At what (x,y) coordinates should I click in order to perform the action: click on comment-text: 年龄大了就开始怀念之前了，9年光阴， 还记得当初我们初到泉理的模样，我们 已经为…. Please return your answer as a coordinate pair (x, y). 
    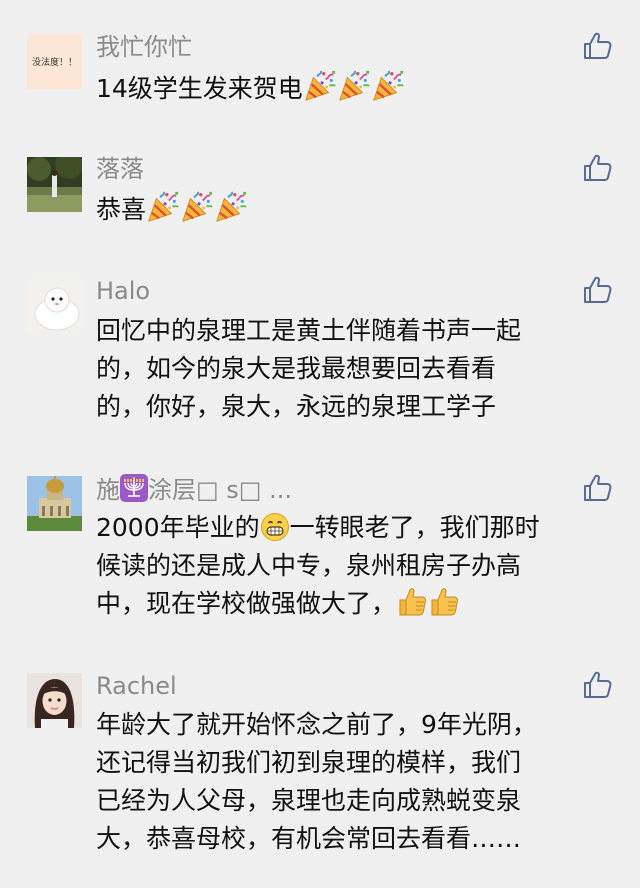
    Looking at the image, I should click on (346, 782).